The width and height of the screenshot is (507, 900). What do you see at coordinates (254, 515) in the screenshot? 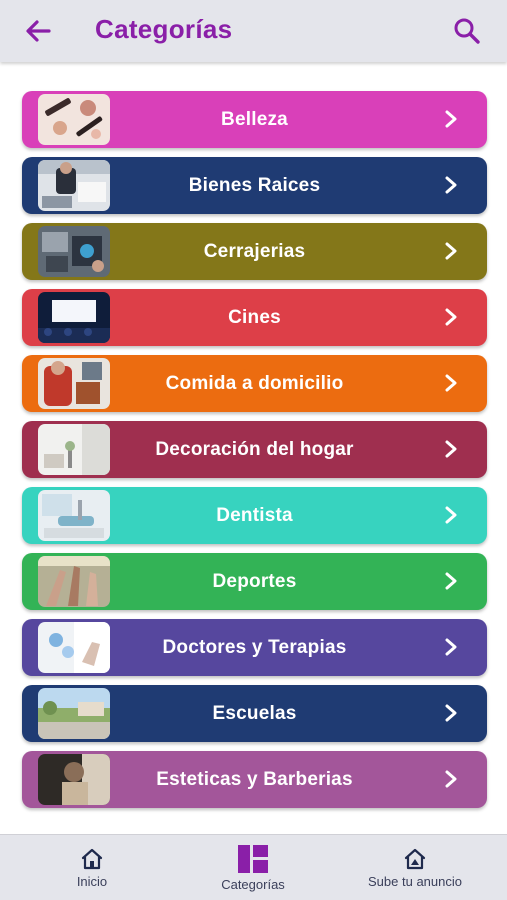
I see `category-item-dentista: Dentista` at bounding box center [254, 515].